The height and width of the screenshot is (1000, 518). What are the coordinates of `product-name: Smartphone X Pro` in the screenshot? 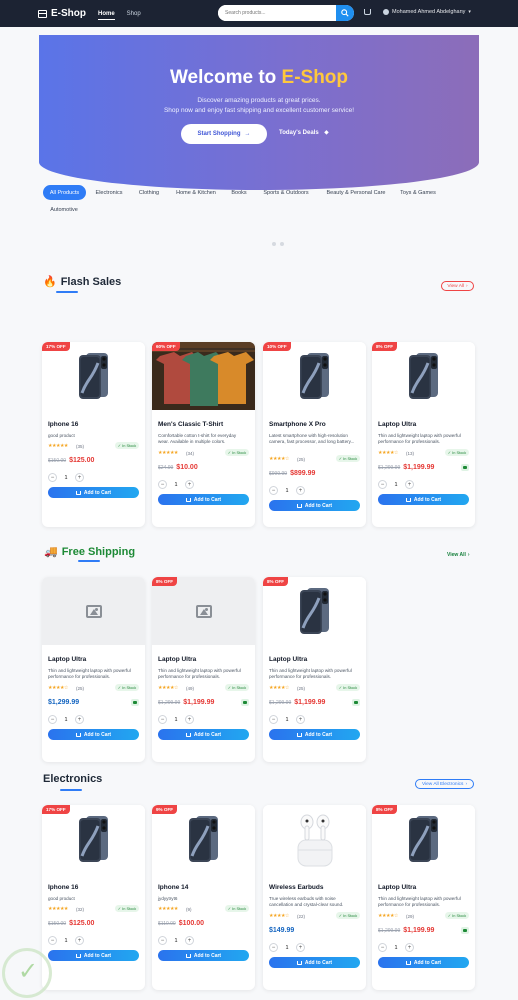 It's located at (297, 424).